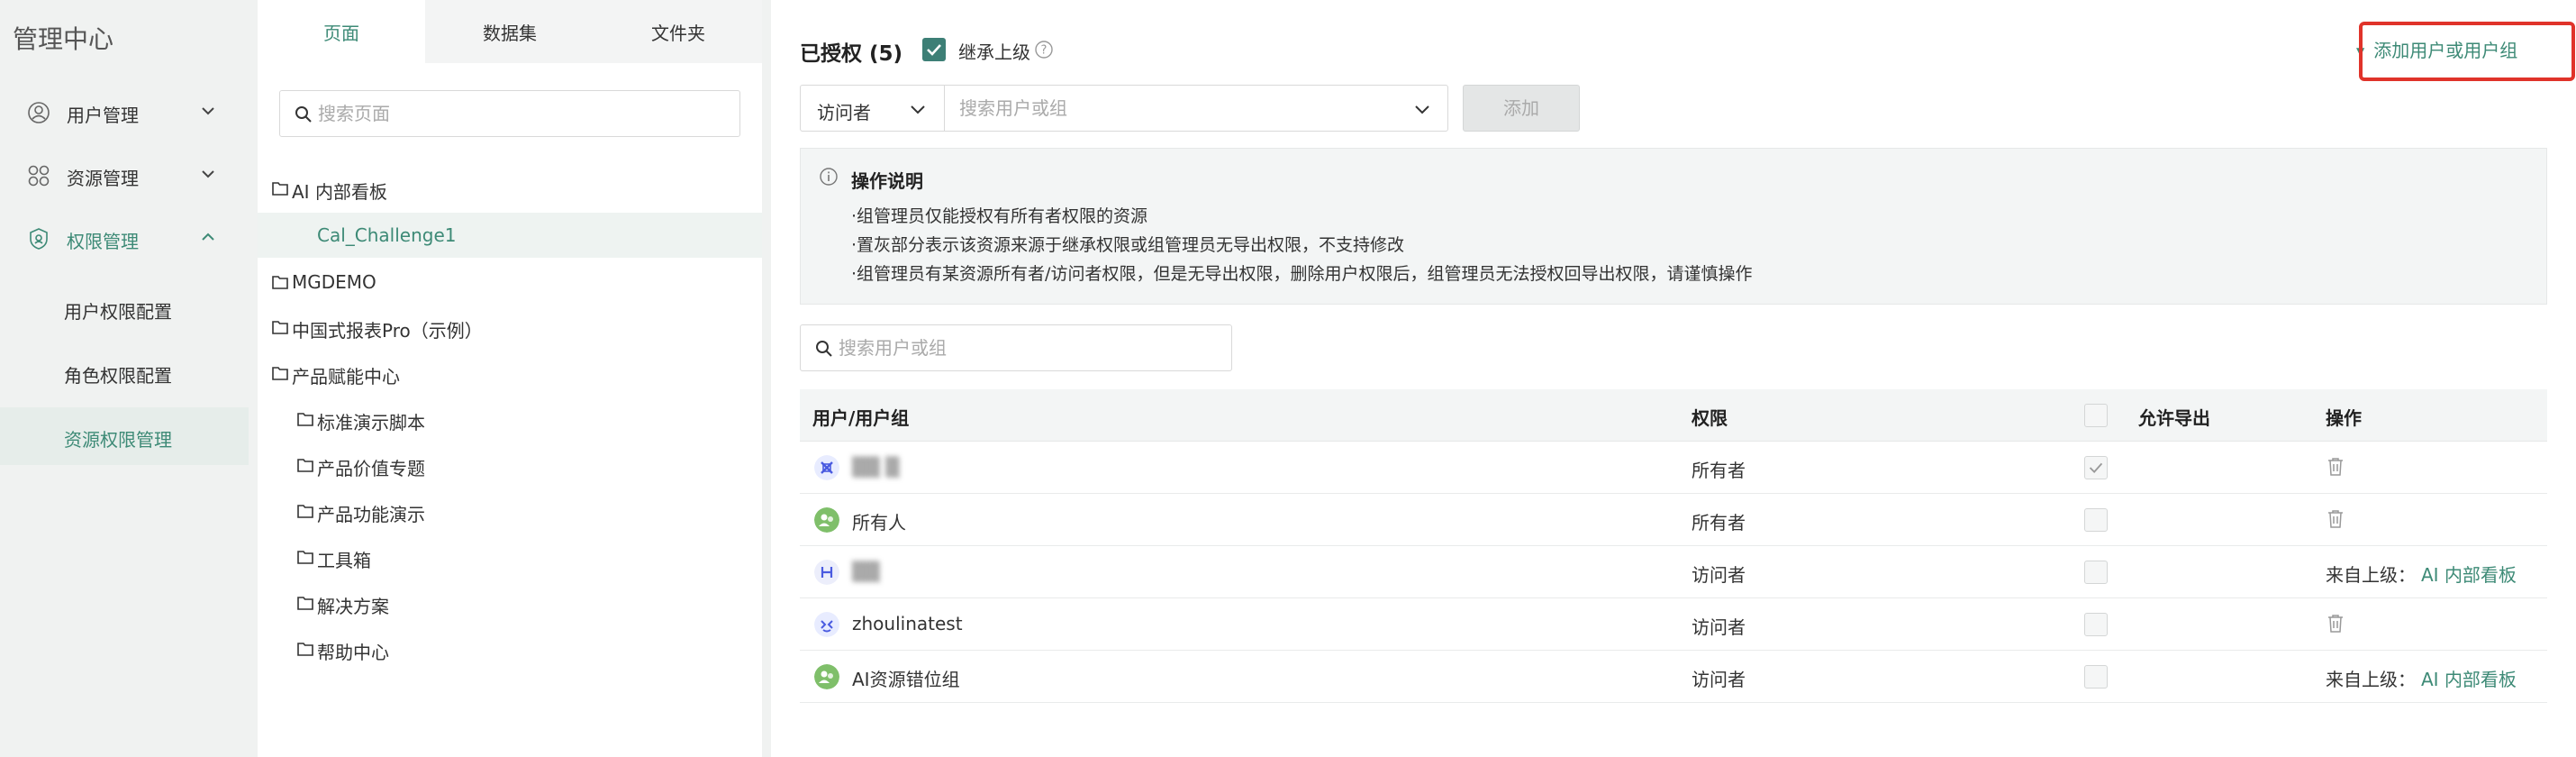 Image resolution: width=2576 pixels, height=757 pixels. Describe the element at coordinates (371, 422) in the screenshot. I see `tree-node-label: 标准演示脚本` at that location.